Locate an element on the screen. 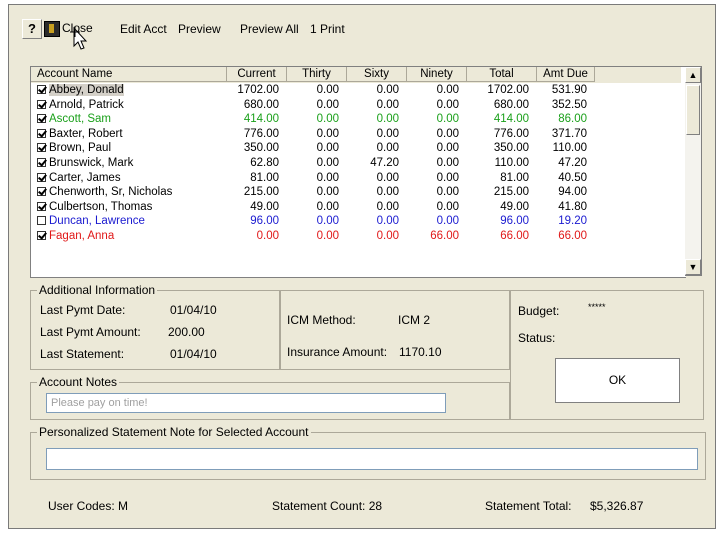 This screenshot has width=726, height=537. grid-vertical-scrollbar: ▲ ▼ is located at coordinates (693, 171).